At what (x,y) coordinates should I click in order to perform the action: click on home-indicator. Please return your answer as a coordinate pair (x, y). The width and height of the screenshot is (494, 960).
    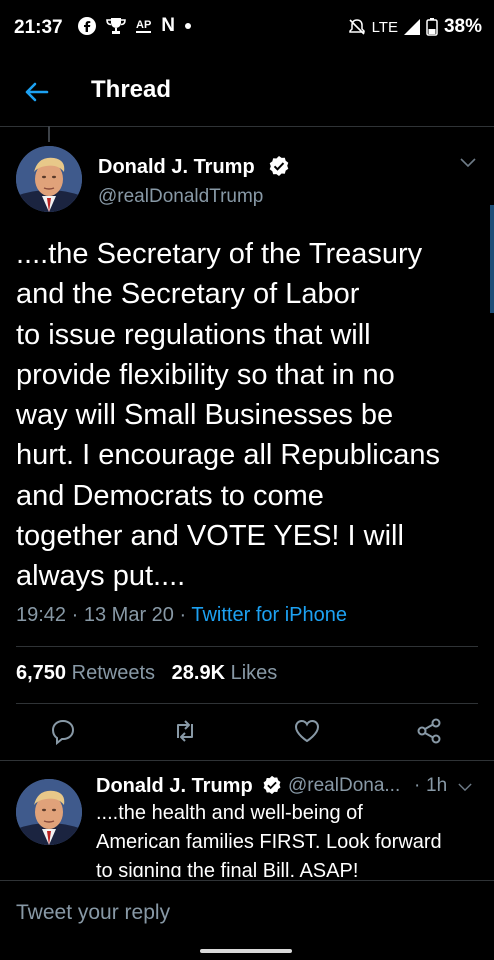
    Looking at the image, I should click on (246, 951).